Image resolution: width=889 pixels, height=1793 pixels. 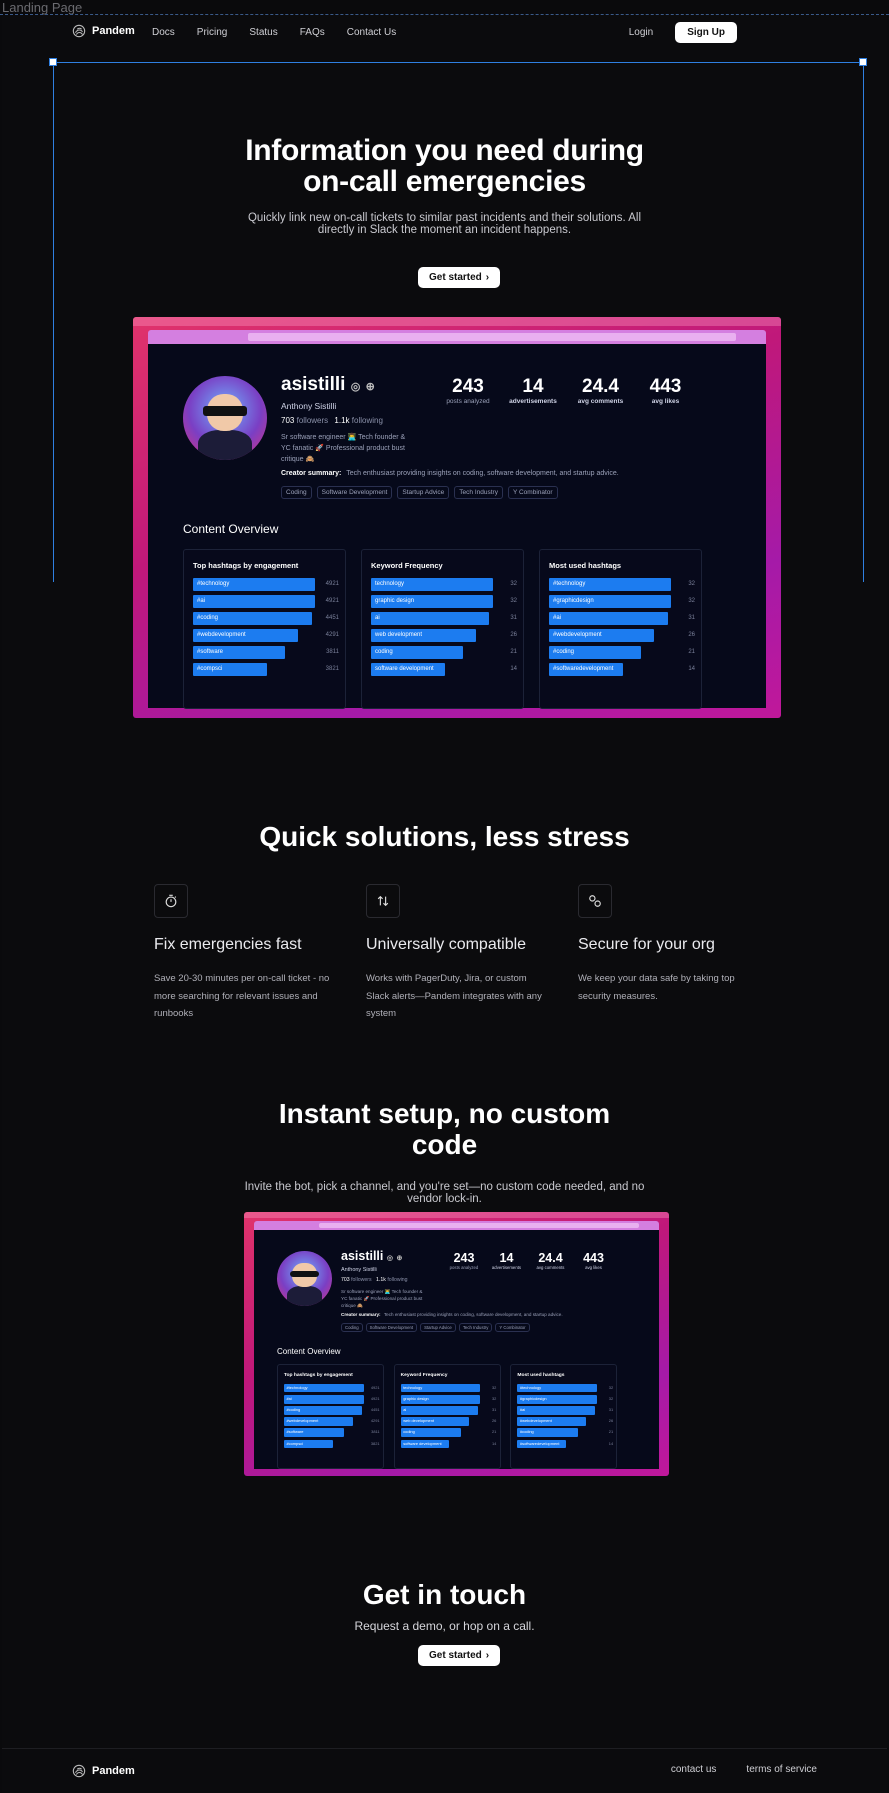 What do you see at coordinates (665, 401) in the screenshot?
I see `stat-label: avg likes` at bounding box center [665, 401].